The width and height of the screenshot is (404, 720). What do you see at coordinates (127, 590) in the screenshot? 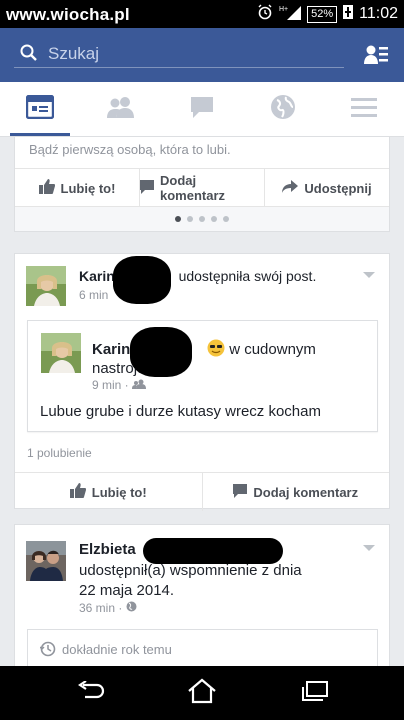
I see `memory-line-2: 22 maja 2014.` at bounding box center [127, 590].